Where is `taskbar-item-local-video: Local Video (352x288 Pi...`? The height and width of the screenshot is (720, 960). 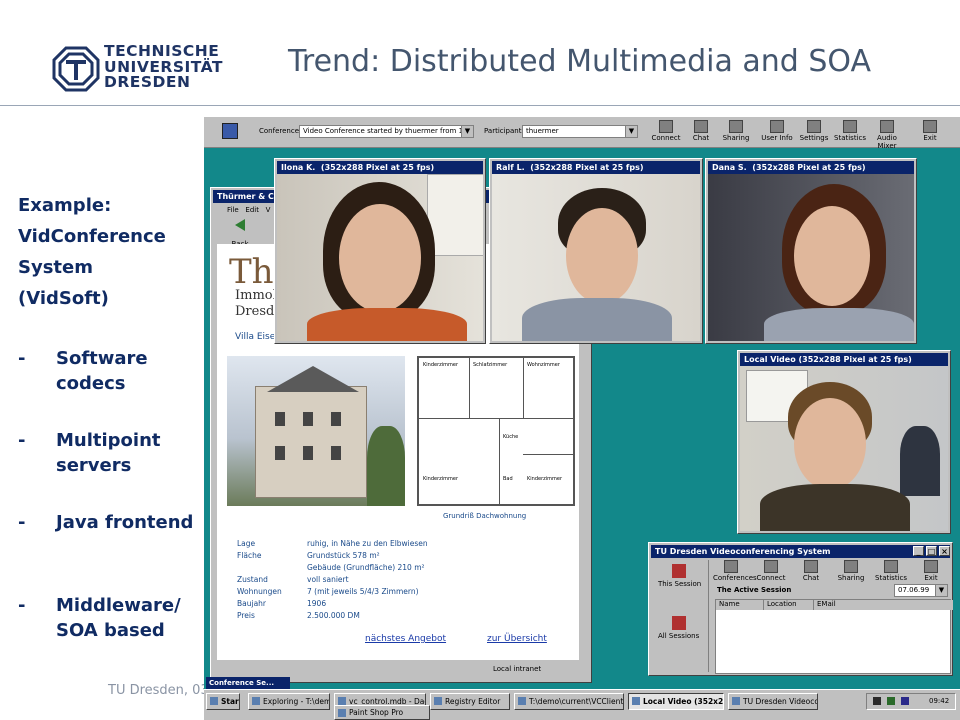 taskbar-item-local-video: Local Video (352x288 Pi... is located at coordinates (676, 701).